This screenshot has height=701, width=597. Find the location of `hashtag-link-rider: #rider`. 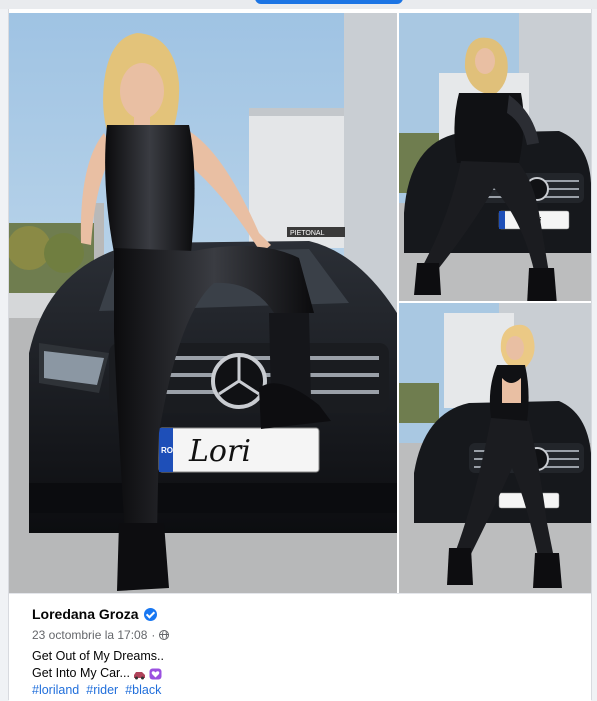

hashtag-link-rider: #rider is located at coordinates (102, 690).